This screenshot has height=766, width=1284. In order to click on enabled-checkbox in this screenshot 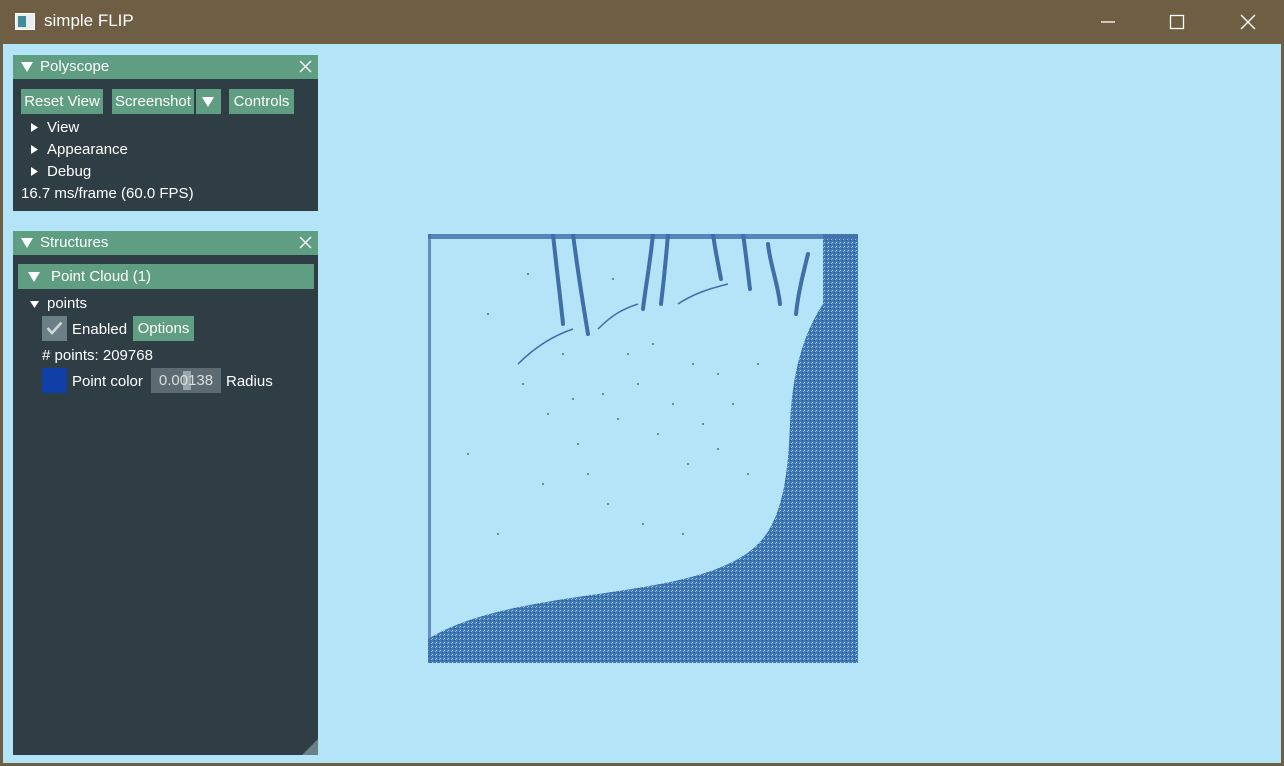, I will do `click(54, 328)`.